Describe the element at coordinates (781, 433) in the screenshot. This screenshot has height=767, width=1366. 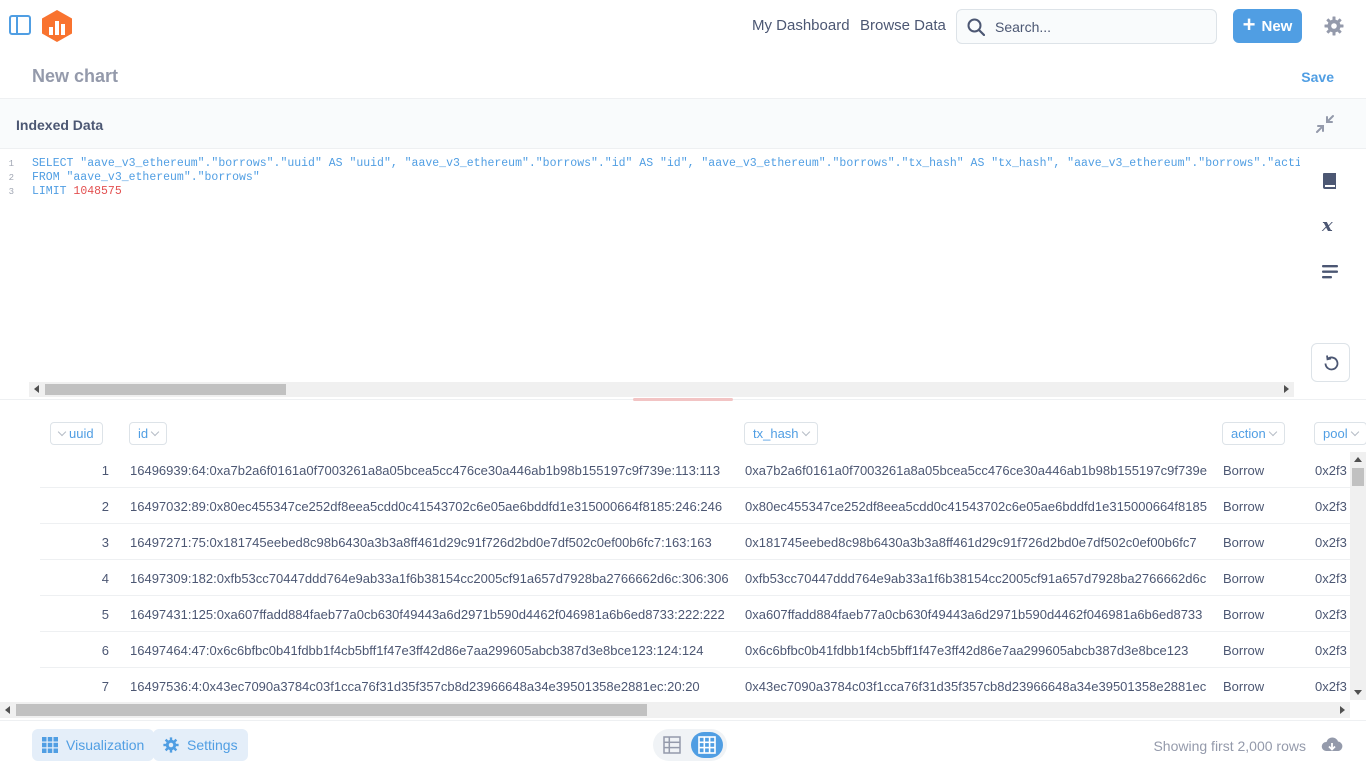
I see `column-header-tx-hash: tx_hash` at that location.